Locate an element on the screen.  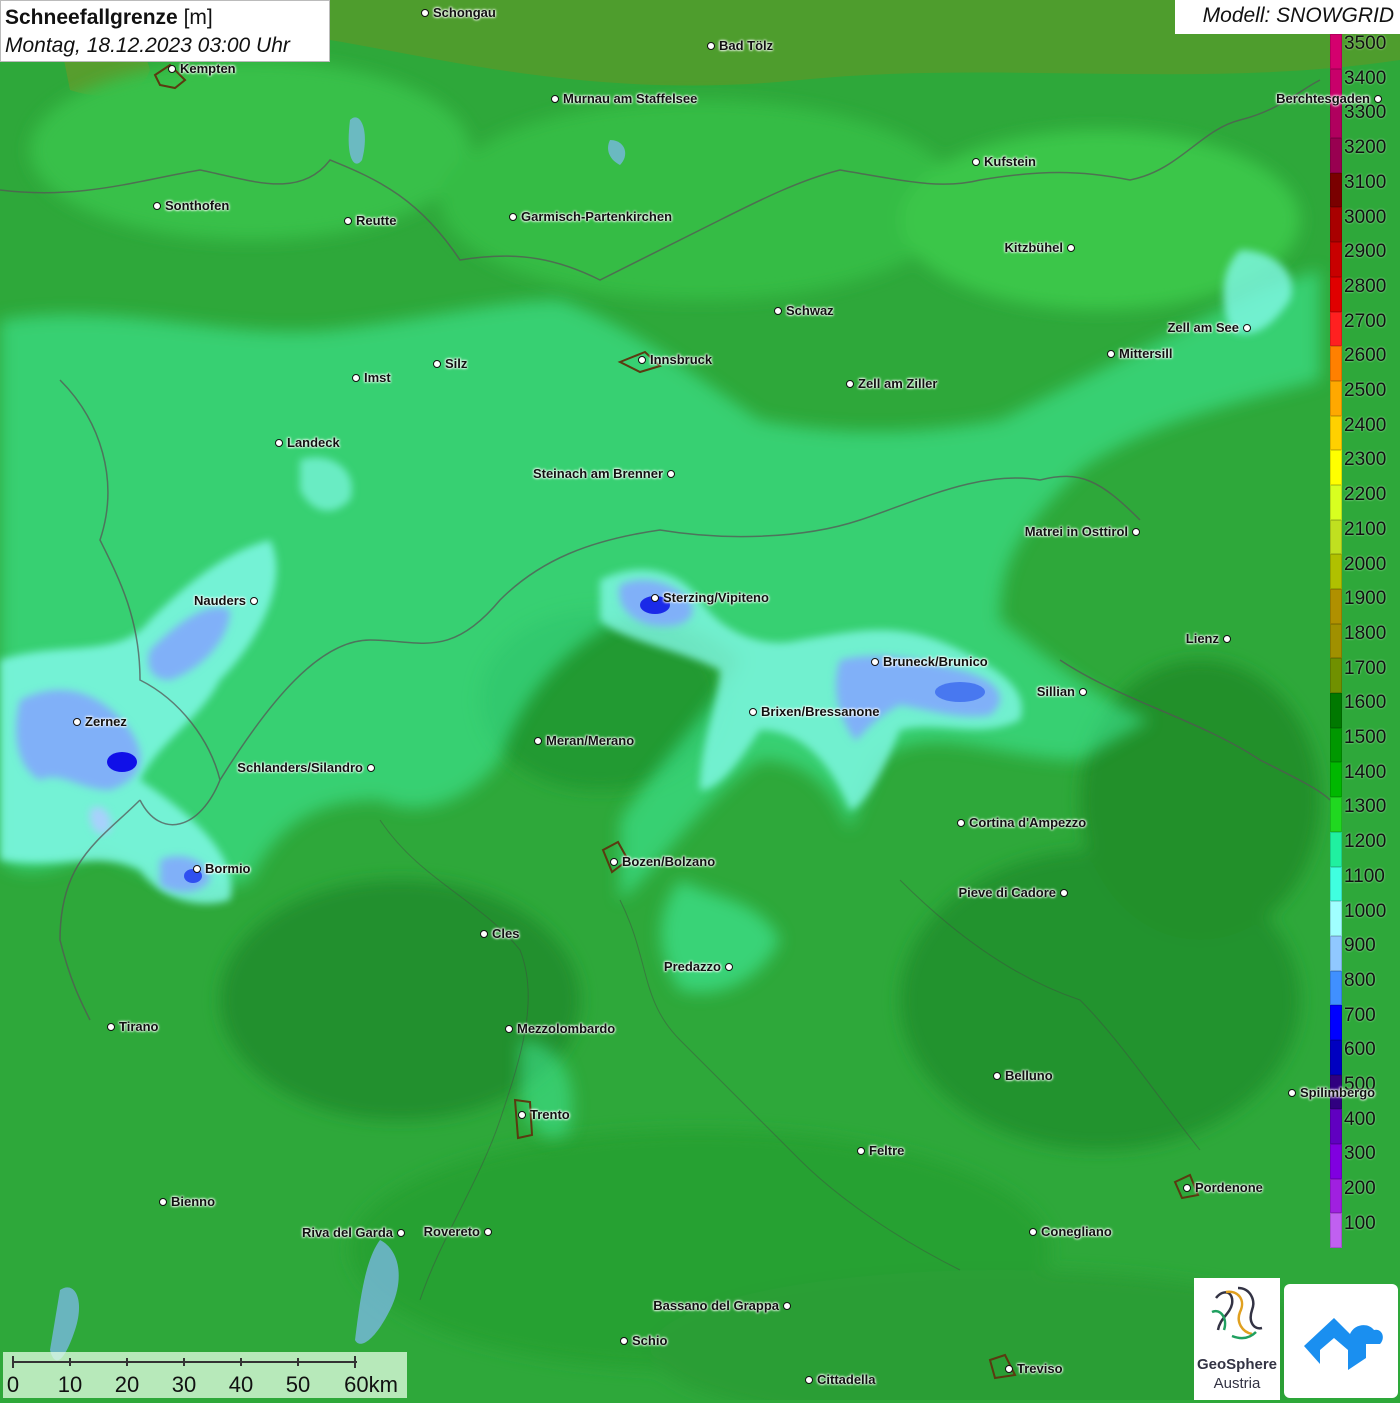
legend-label: 2900 is located at coordinates (1365, 252).